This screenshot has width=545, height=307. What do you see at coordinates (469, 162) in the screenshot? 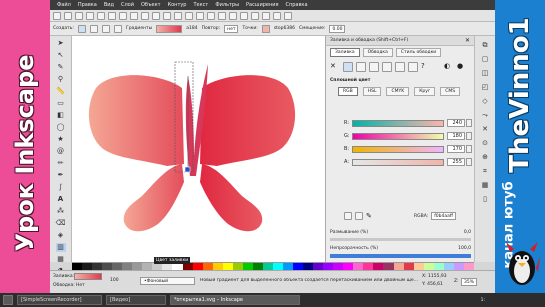
I see `alpha-spinner` at bounding box center [469, 162].